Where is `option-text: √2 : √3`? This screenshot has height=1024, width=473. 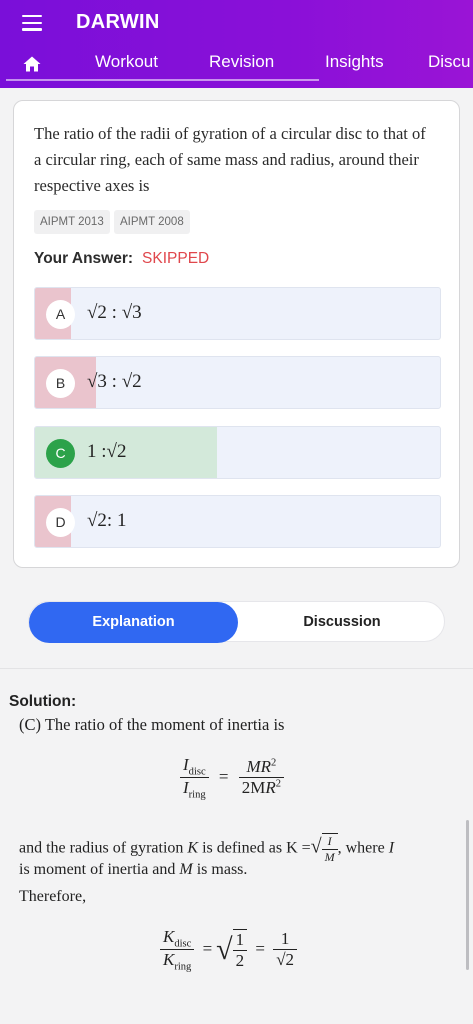
option-text: √2 : √3 is located at coordinates (114, 312).